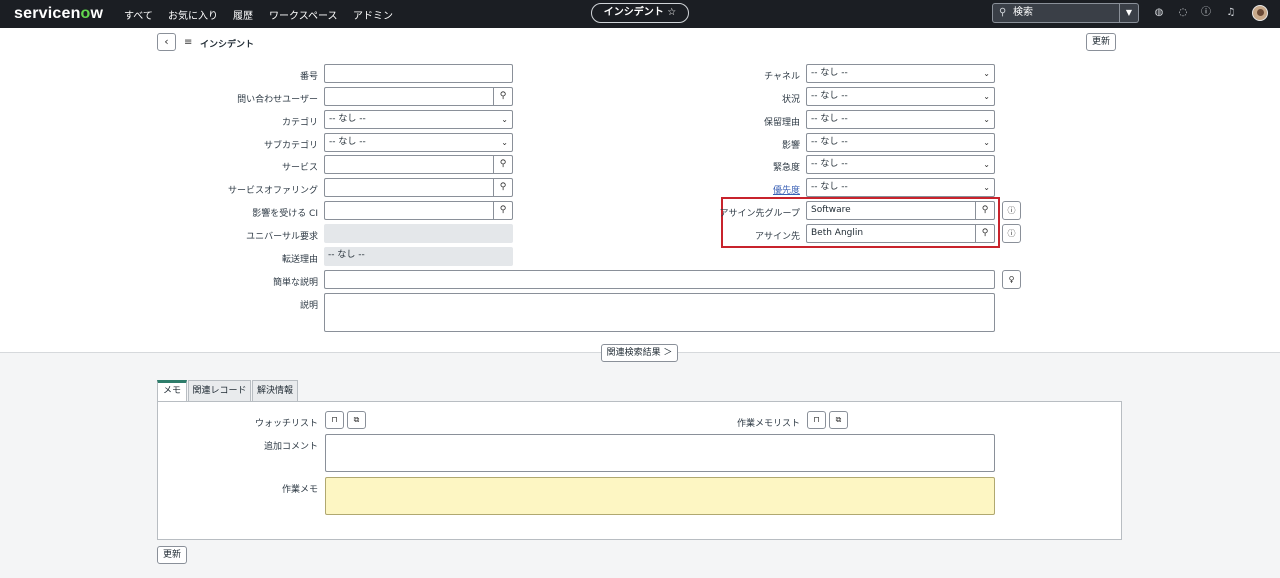  I want to click on tab-resolution-info: 解決情報, so click(275, 390).